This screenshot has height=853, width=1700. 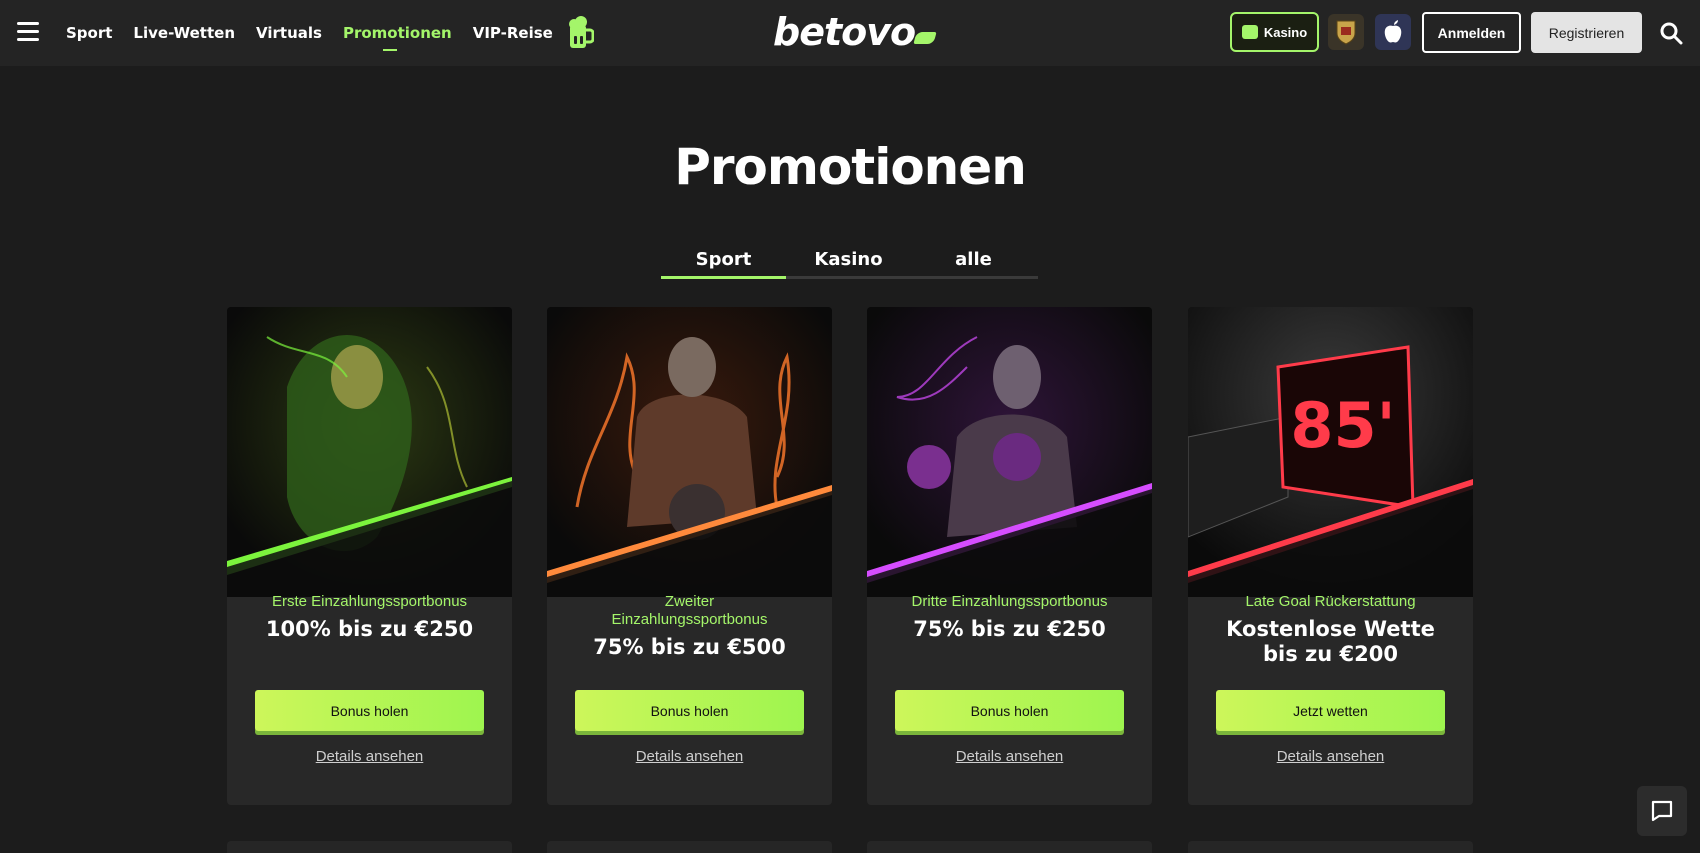 I want to click on register-button: Registrieren, so click(x=1586, y=32).